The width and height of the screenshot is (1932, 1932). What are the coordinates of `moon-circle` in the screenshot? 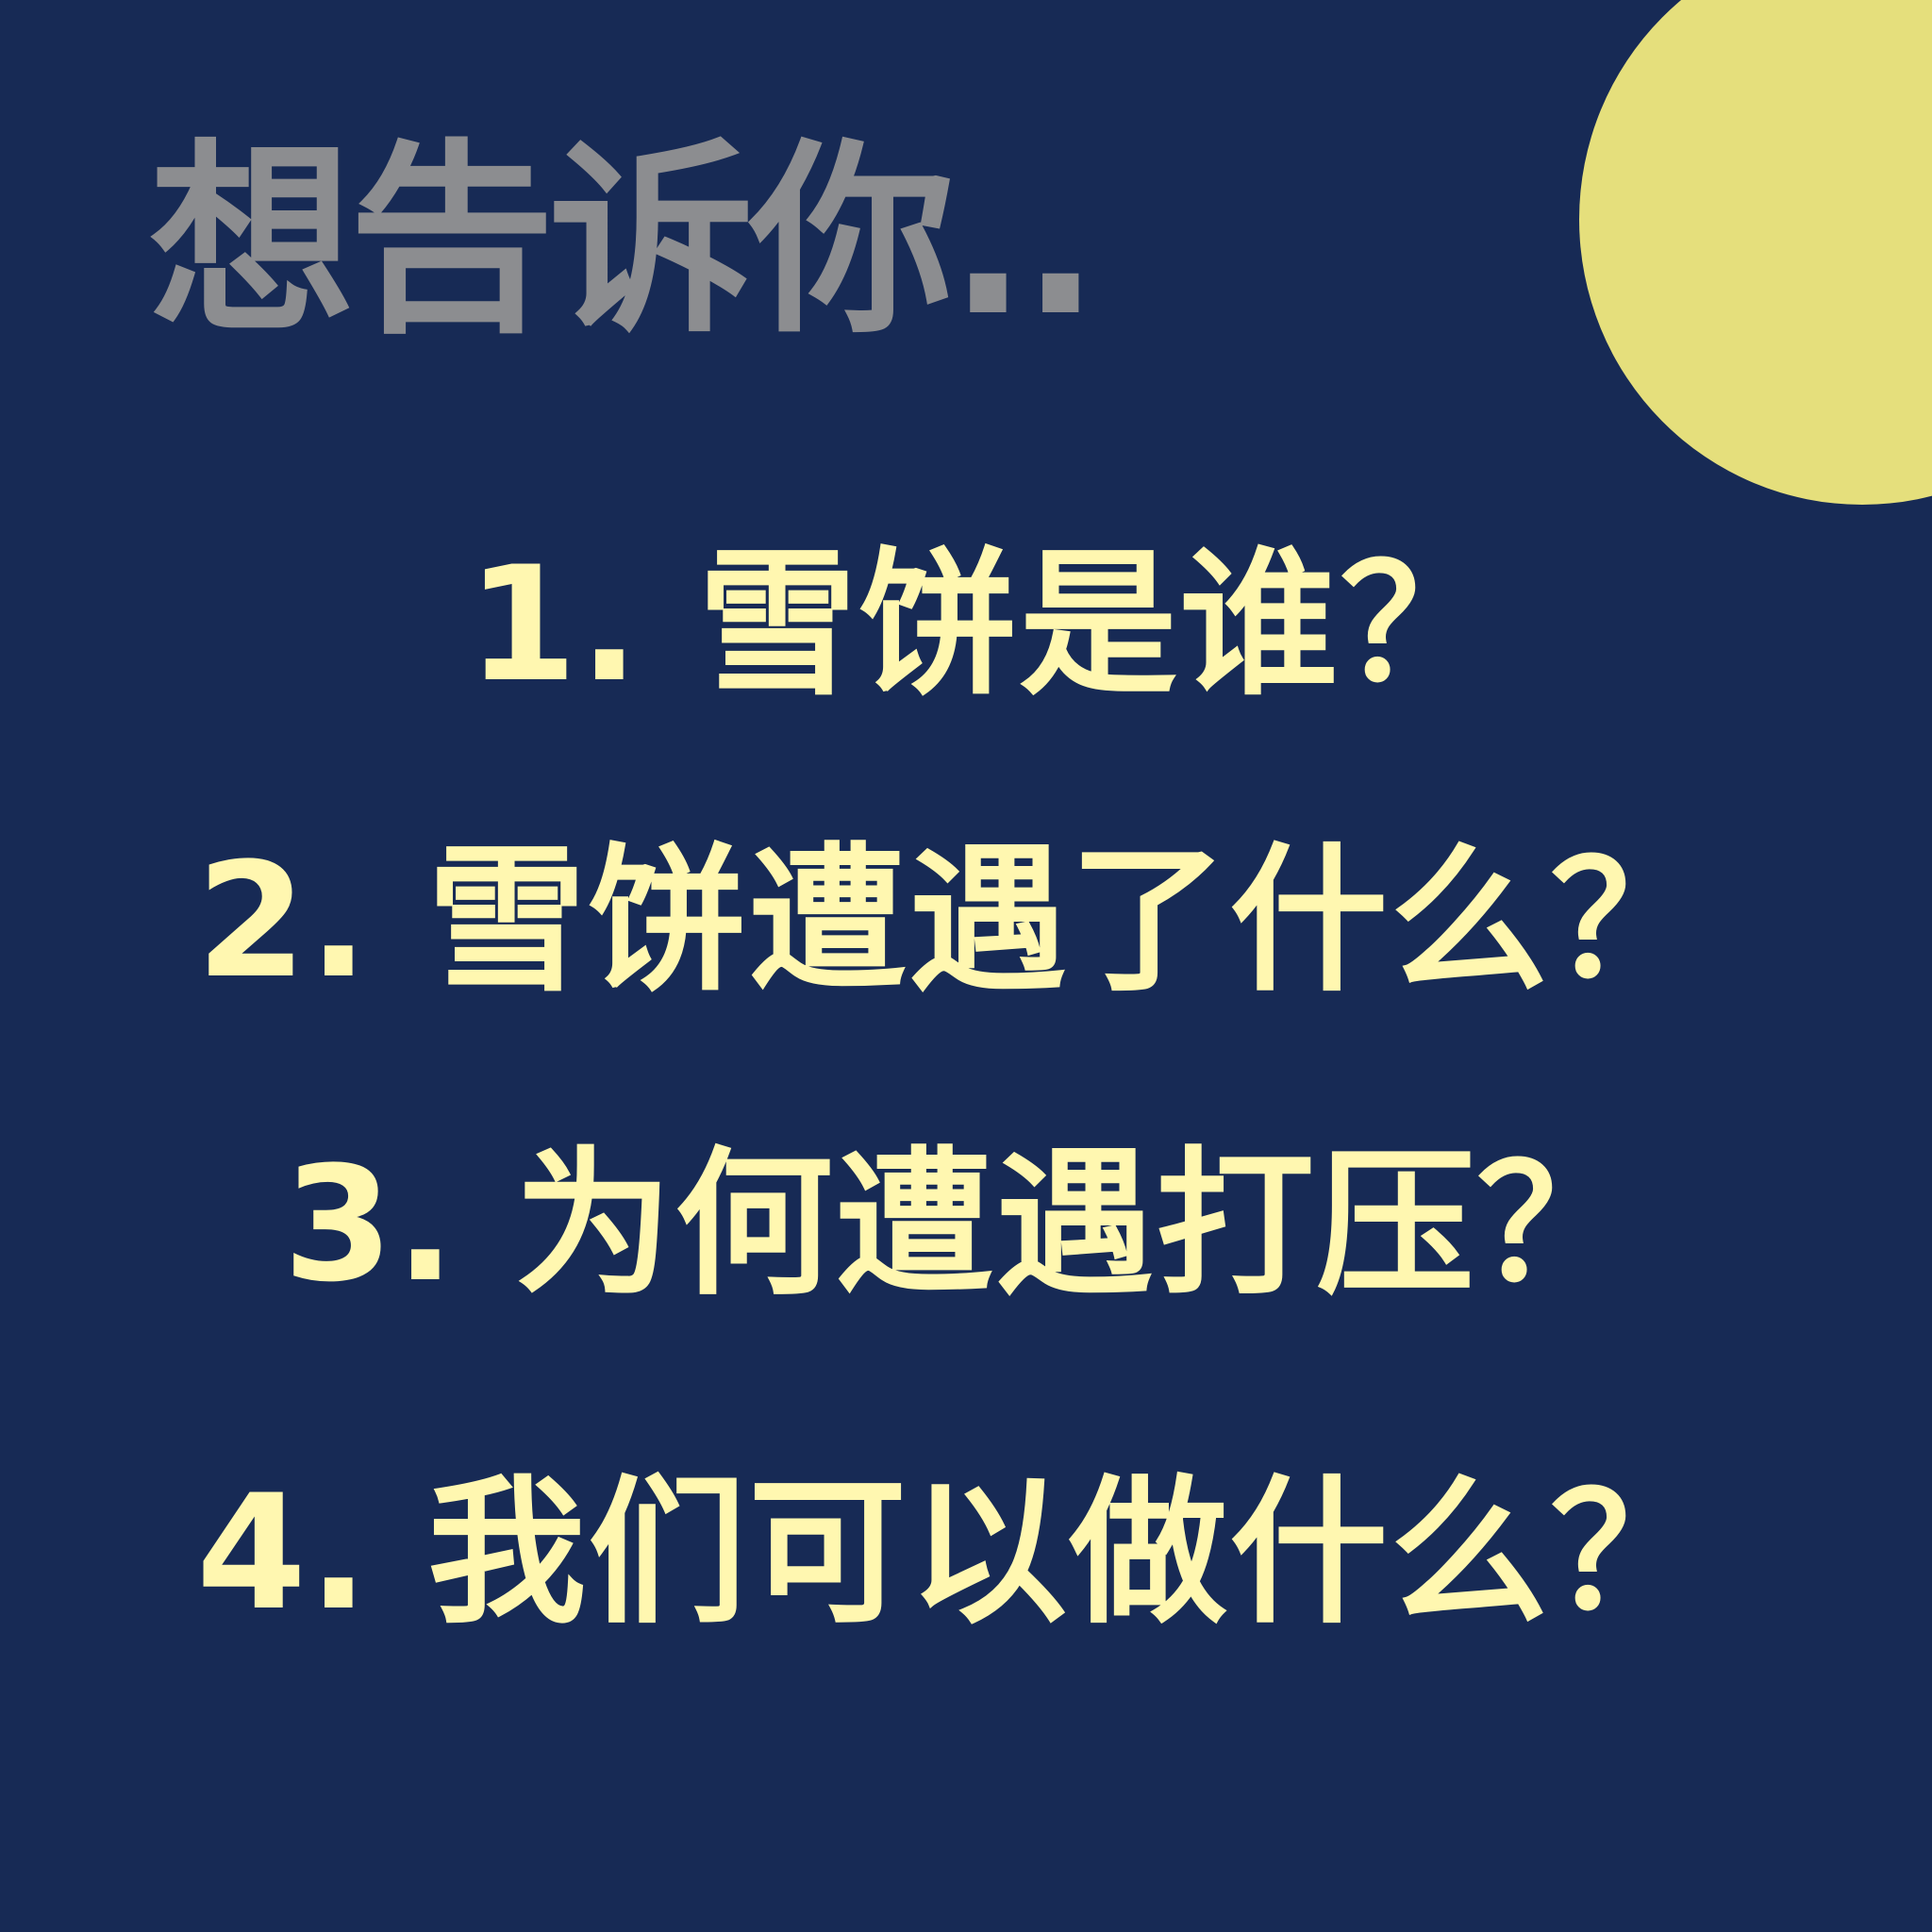 It's located at (1755, 252).